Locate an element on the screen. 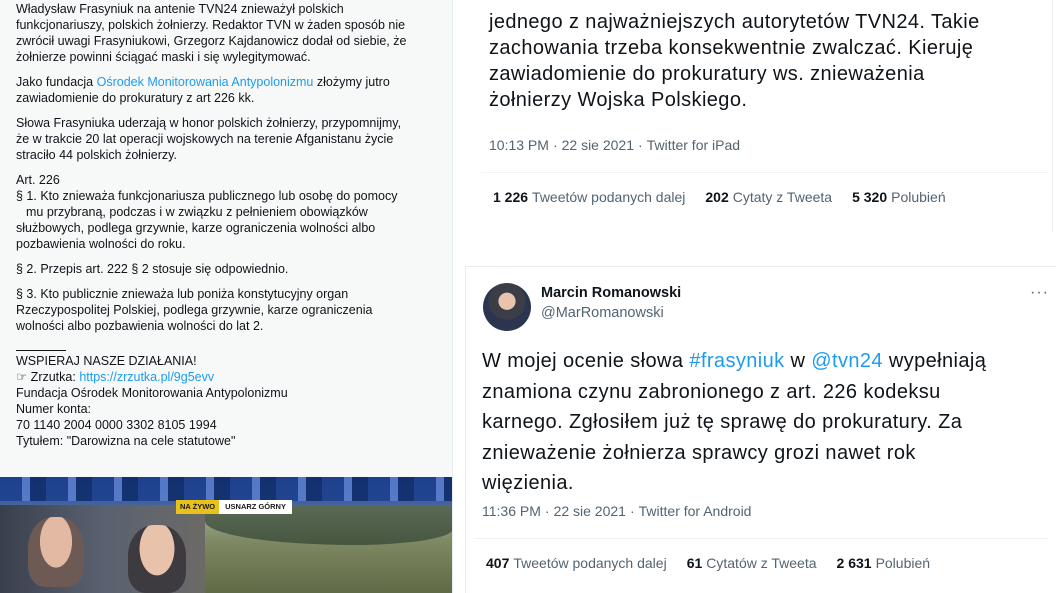 Image resolution: width=1056 pixels, height=593 pixels. tweet2-meta: 11:36 PM · 22 sie 2021 · Twitter for Android is located at coordinates (617, 511).